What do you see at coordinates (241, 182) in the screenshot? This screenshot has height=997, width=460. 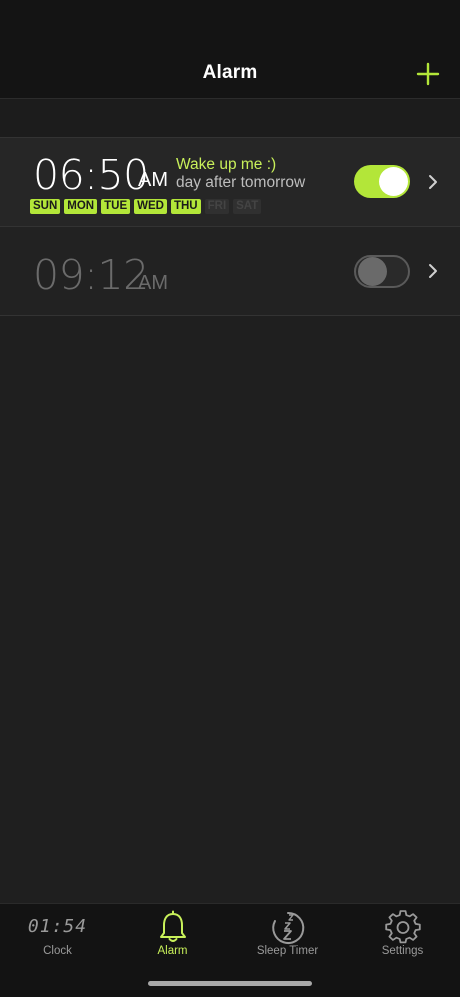 I see `alarm-next-ring: day after tomorrow` at bounding box center [241, 182].